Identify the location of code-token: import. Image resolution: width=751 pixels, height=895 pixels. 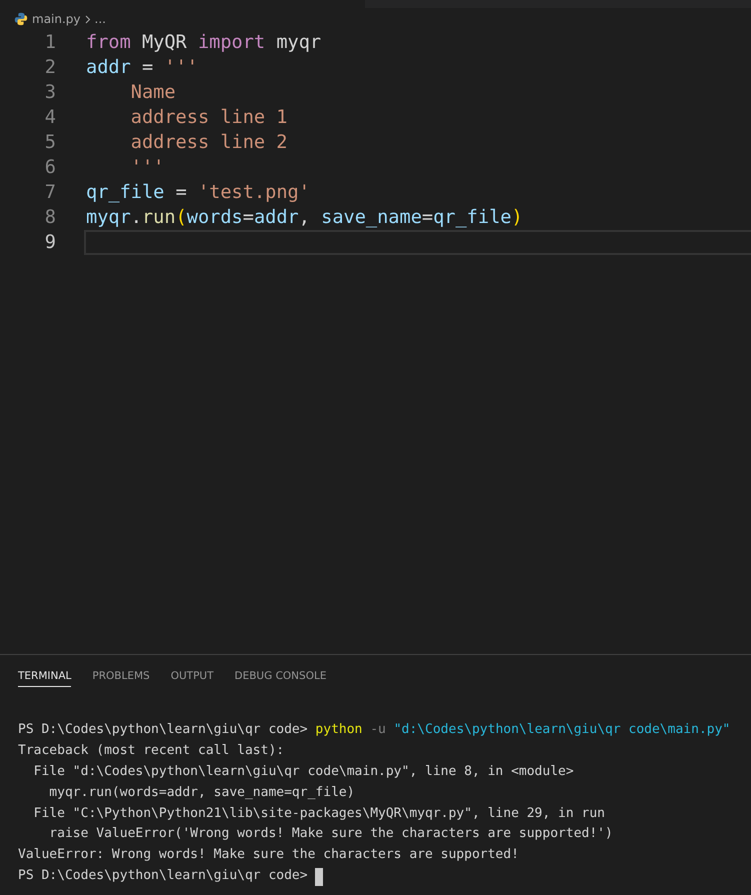
(232, 42).